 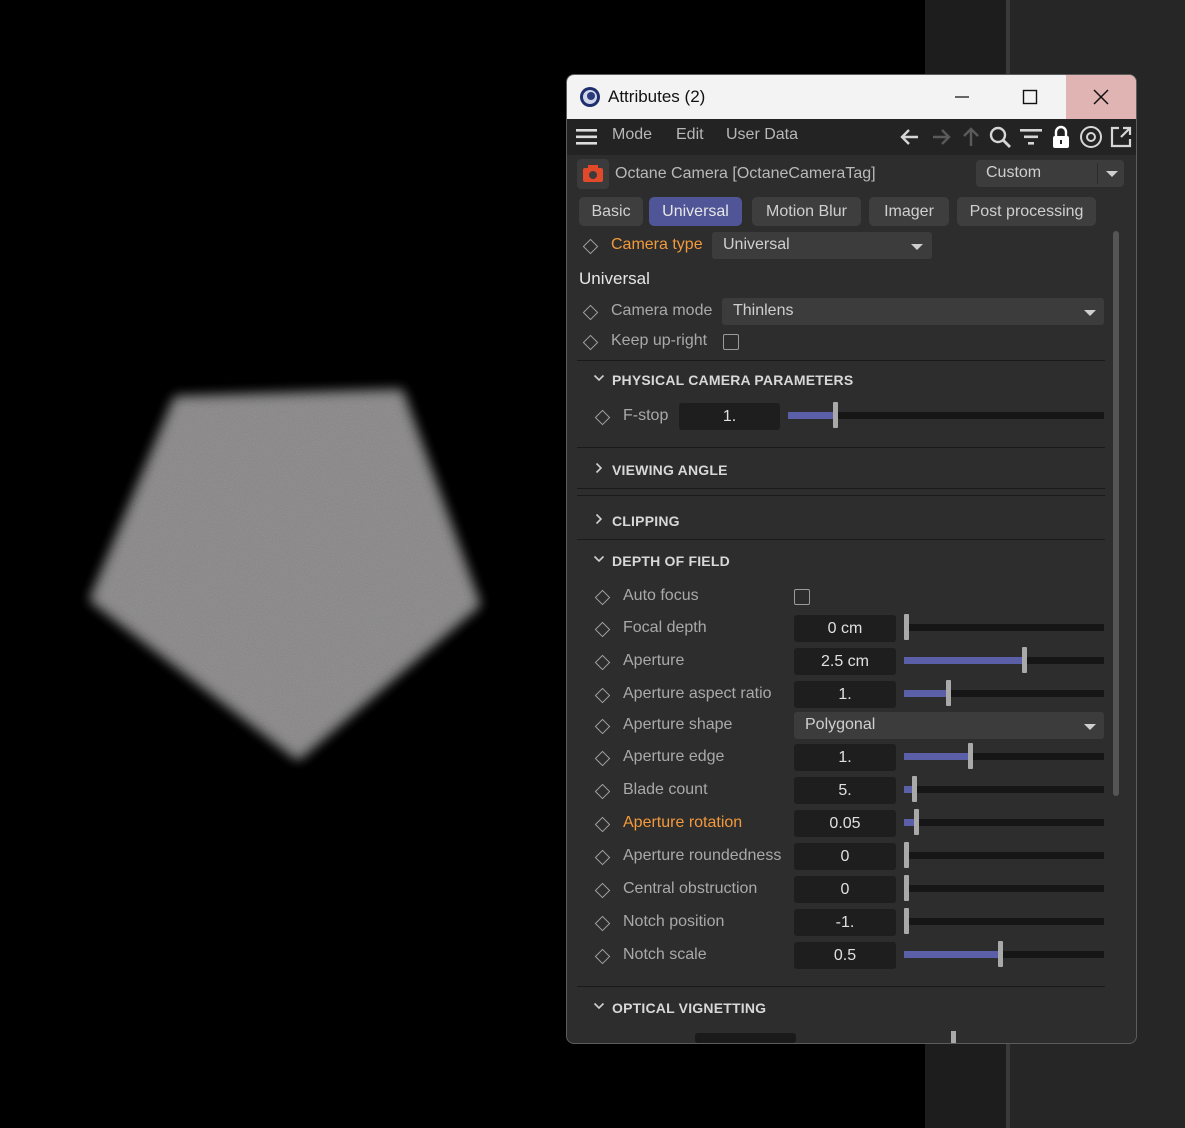 I want to click on arrow-right-icon, so click(x=941, y=137).